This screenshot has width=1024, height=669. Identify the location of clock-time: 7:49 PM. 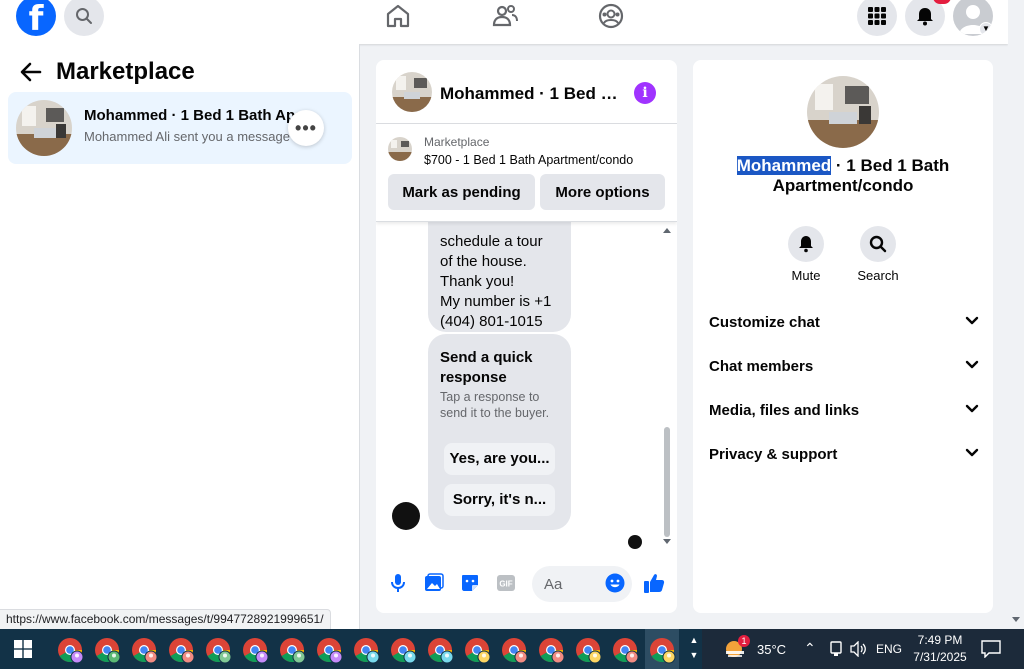
(940, 640).